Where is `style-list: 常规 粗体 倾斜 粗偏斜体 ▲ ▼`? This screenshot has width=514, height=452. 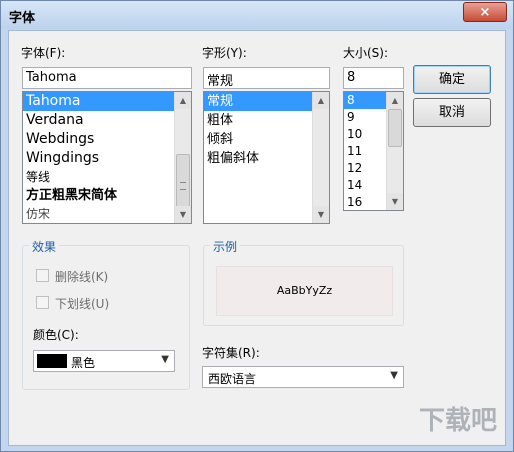 style-list: 常规 粗体 倾斜 粗偏斜体 ▲ ▼ is located at coordinates (266, 157).